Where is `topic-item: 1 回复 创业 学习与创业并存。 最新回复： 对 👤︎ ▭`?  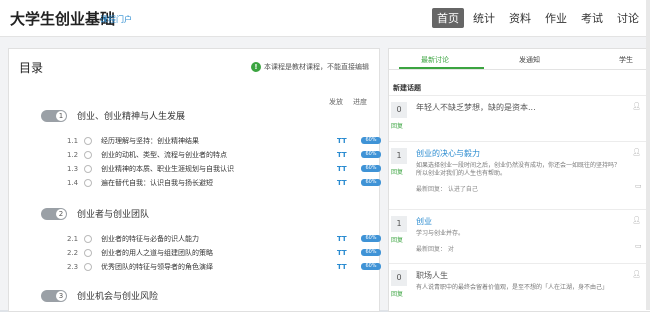
topic-item: 1 回复 创业 学习与创业并存。 最新回复： 对 👤︎ ▭ is located at coordinates (519, 234).